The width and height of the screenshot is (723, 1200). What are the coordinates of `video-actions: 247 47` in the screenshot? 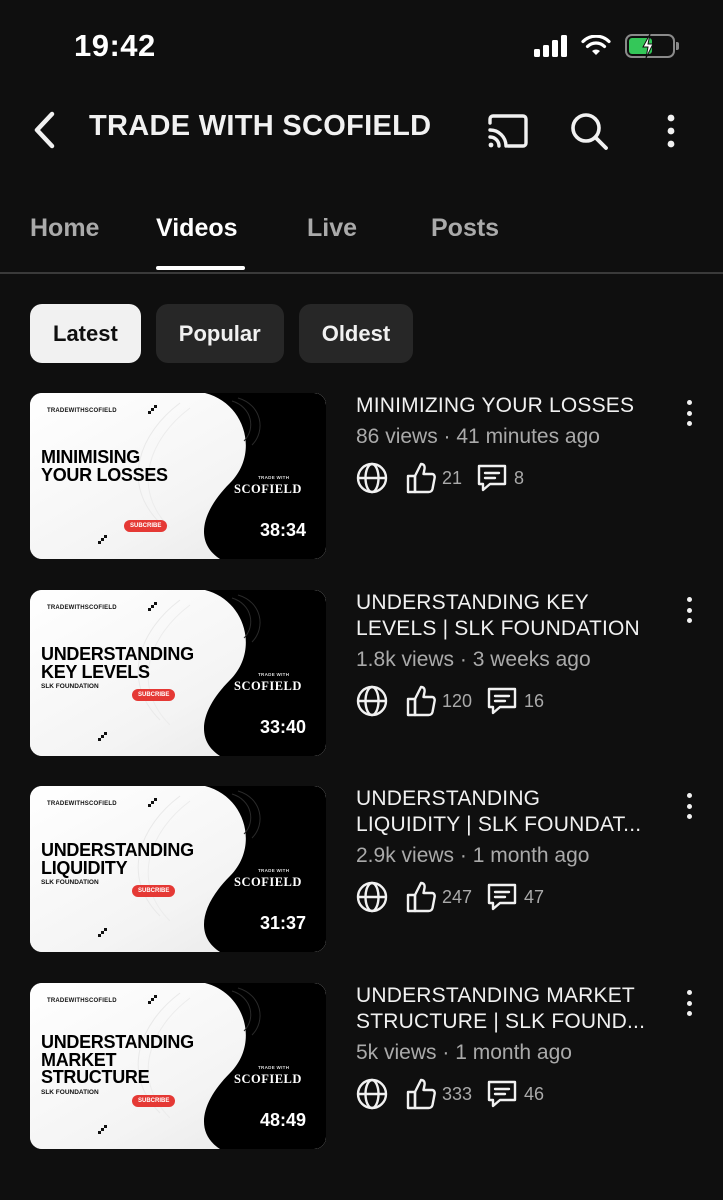 It's located at (516, 897).